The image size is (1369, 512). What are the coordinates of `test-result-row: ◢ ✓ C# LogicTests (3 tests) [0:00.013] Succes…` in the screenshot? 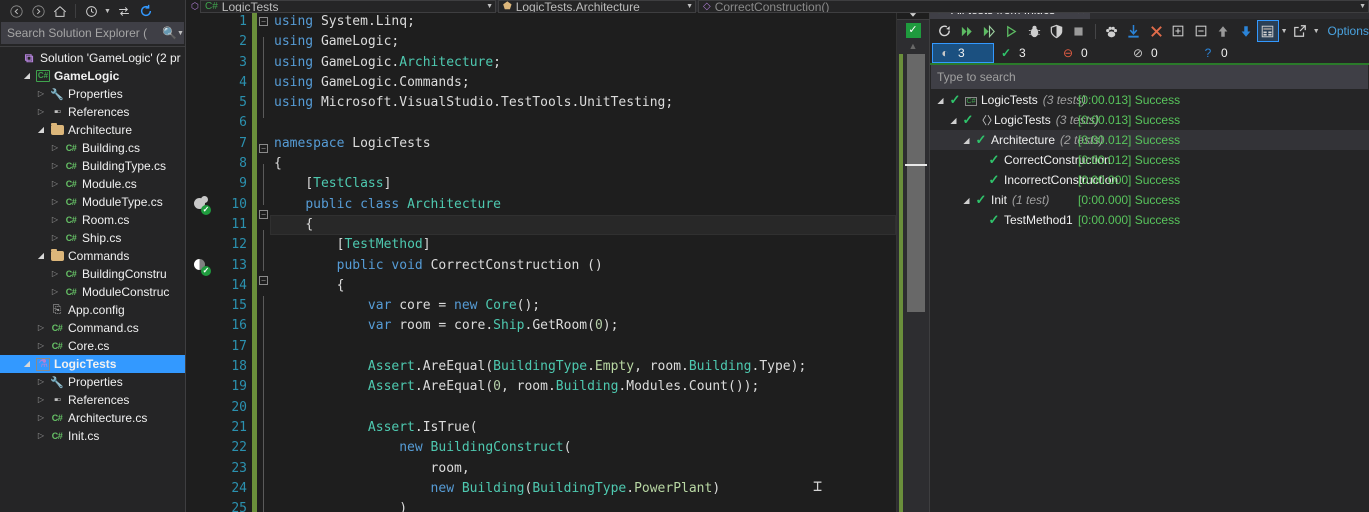 It's located at (1149, 100).